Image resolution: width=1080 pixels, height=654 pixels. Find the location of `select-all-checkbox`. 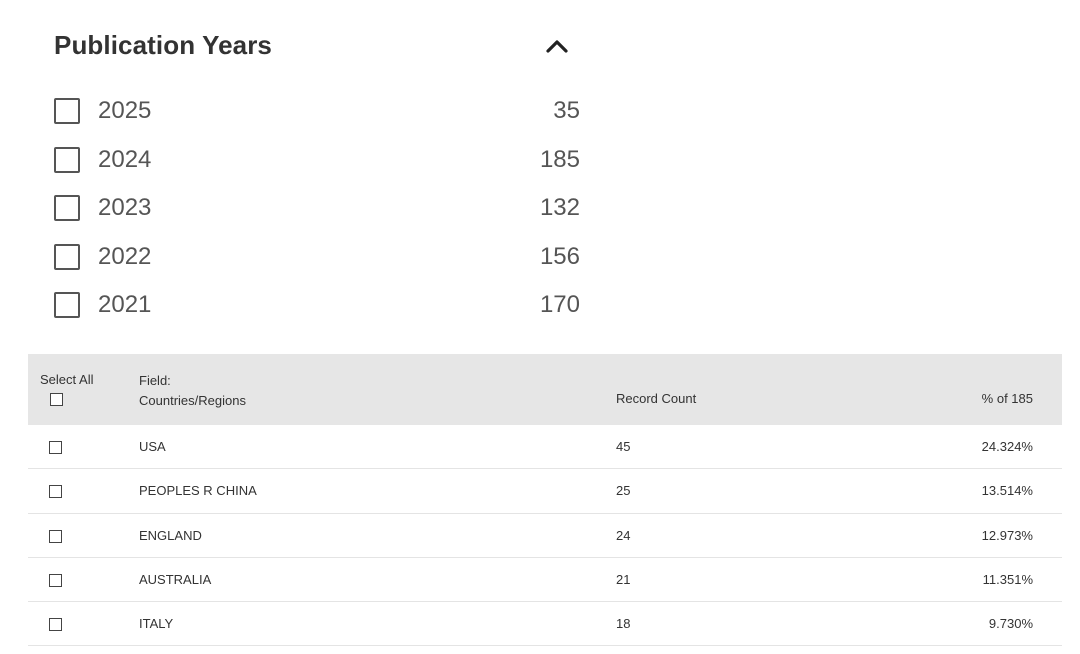

select-all-checkbox is located at coordinates (56, 399).